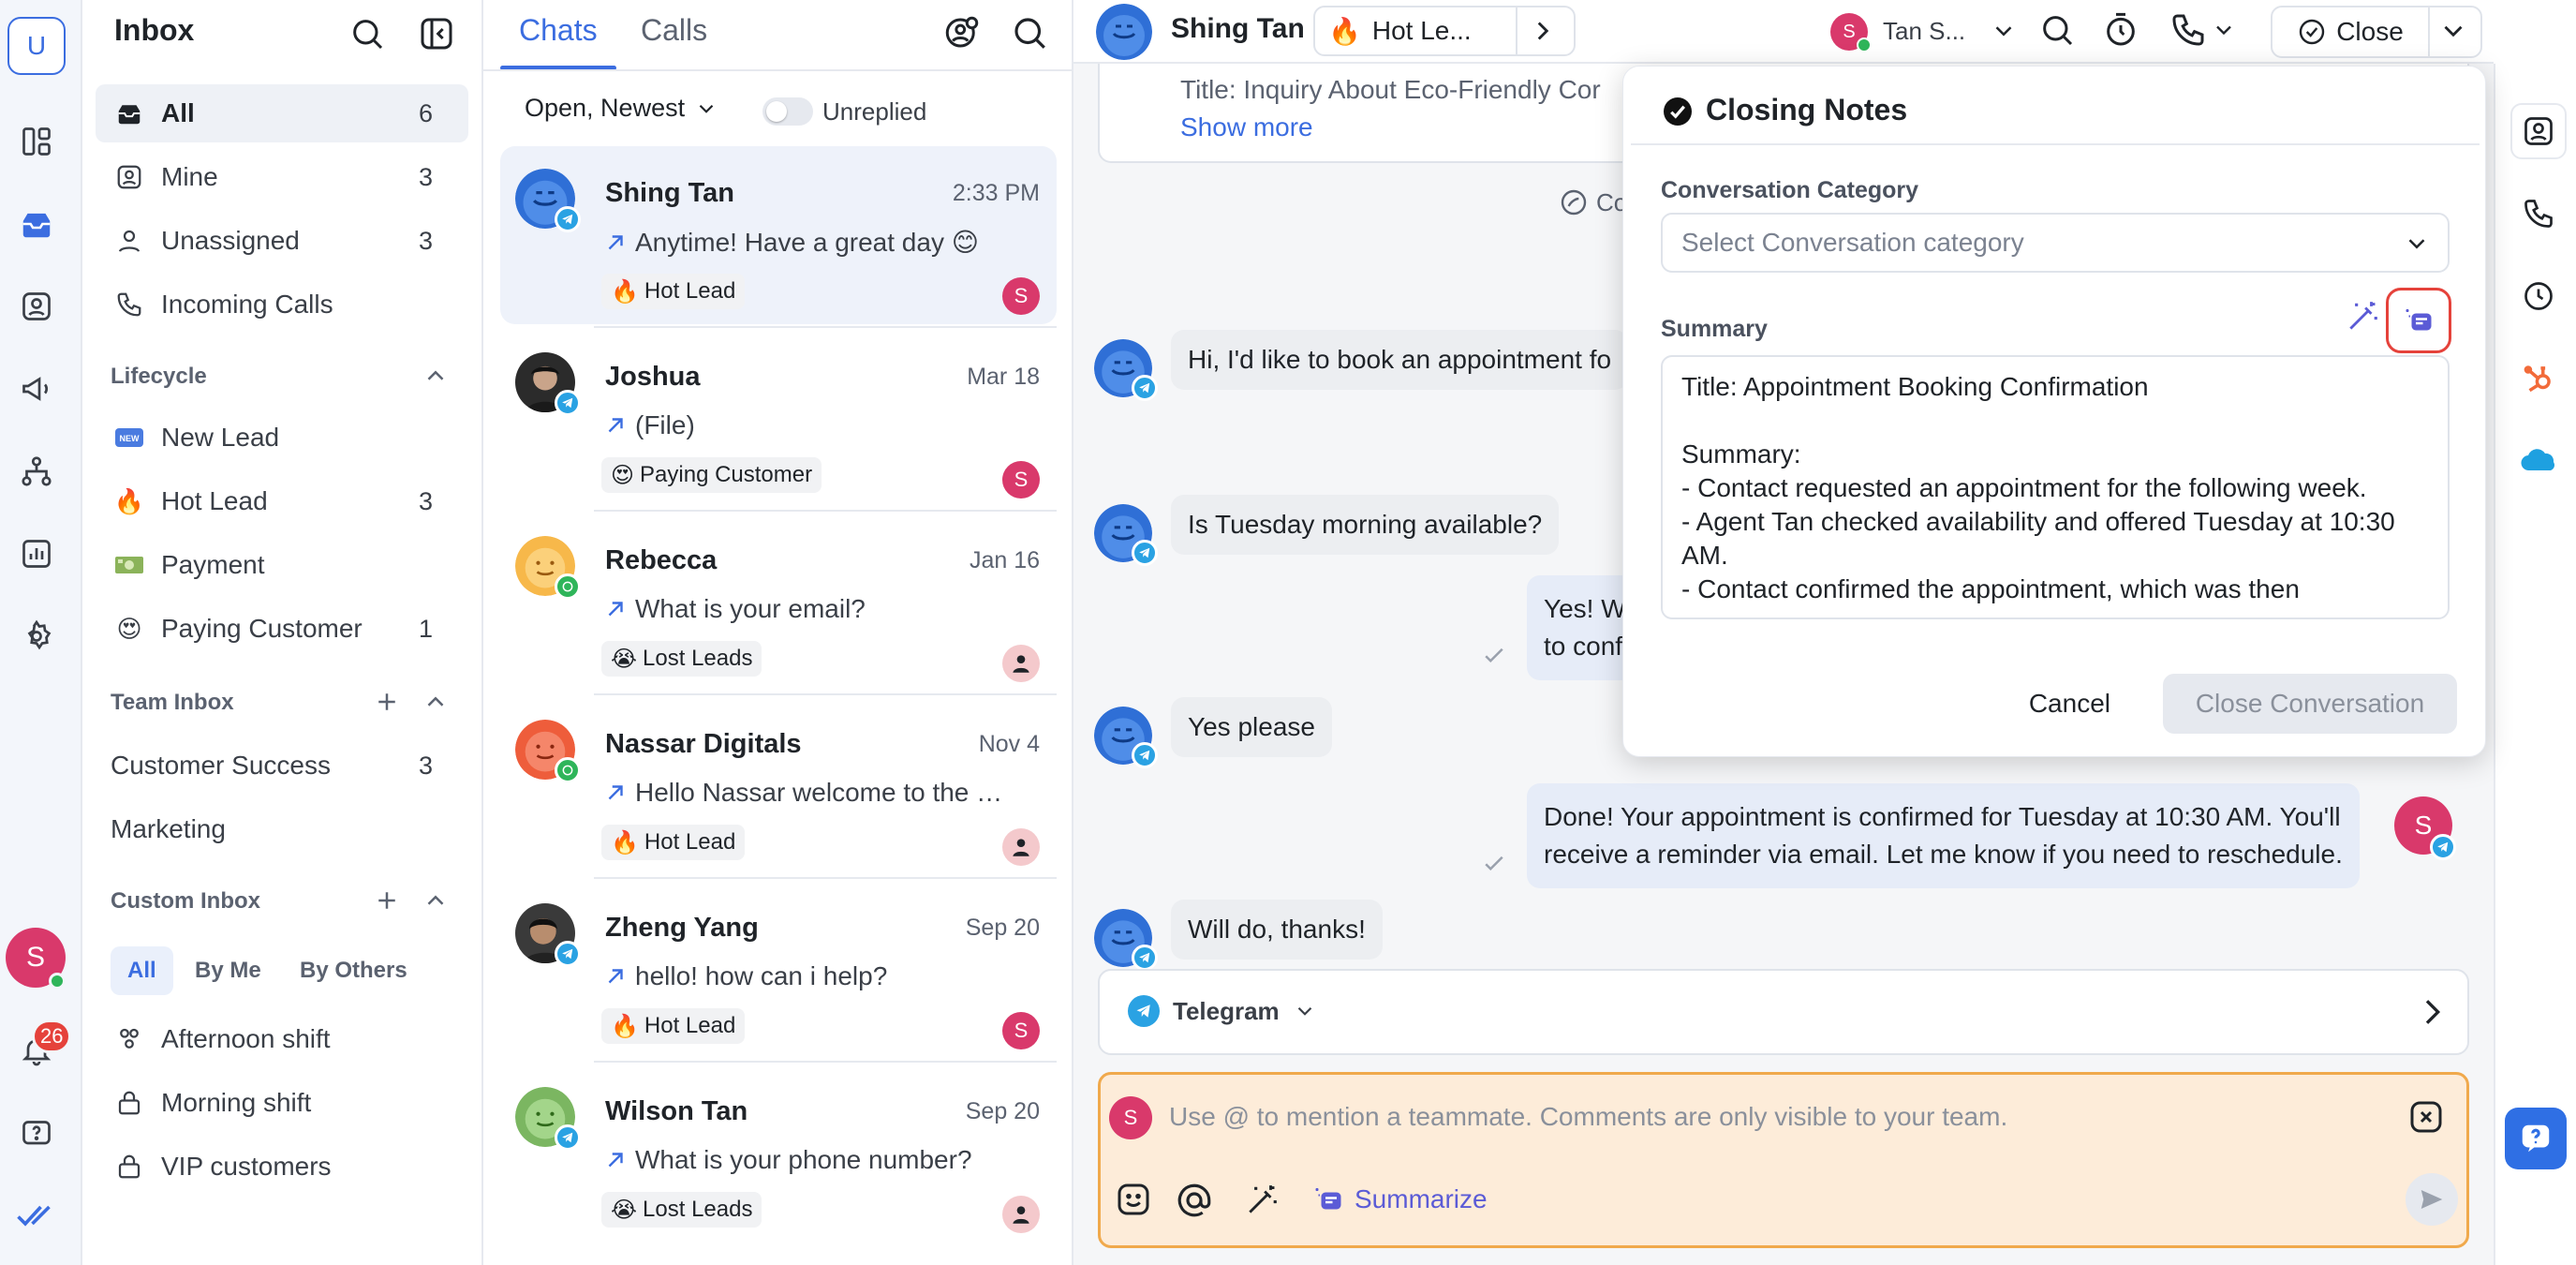 This screenshot has height=1265, width=2576. I want to click on lifecycle-item-paying-customer: 😍 Paying Customer 1, so click(282, 629).